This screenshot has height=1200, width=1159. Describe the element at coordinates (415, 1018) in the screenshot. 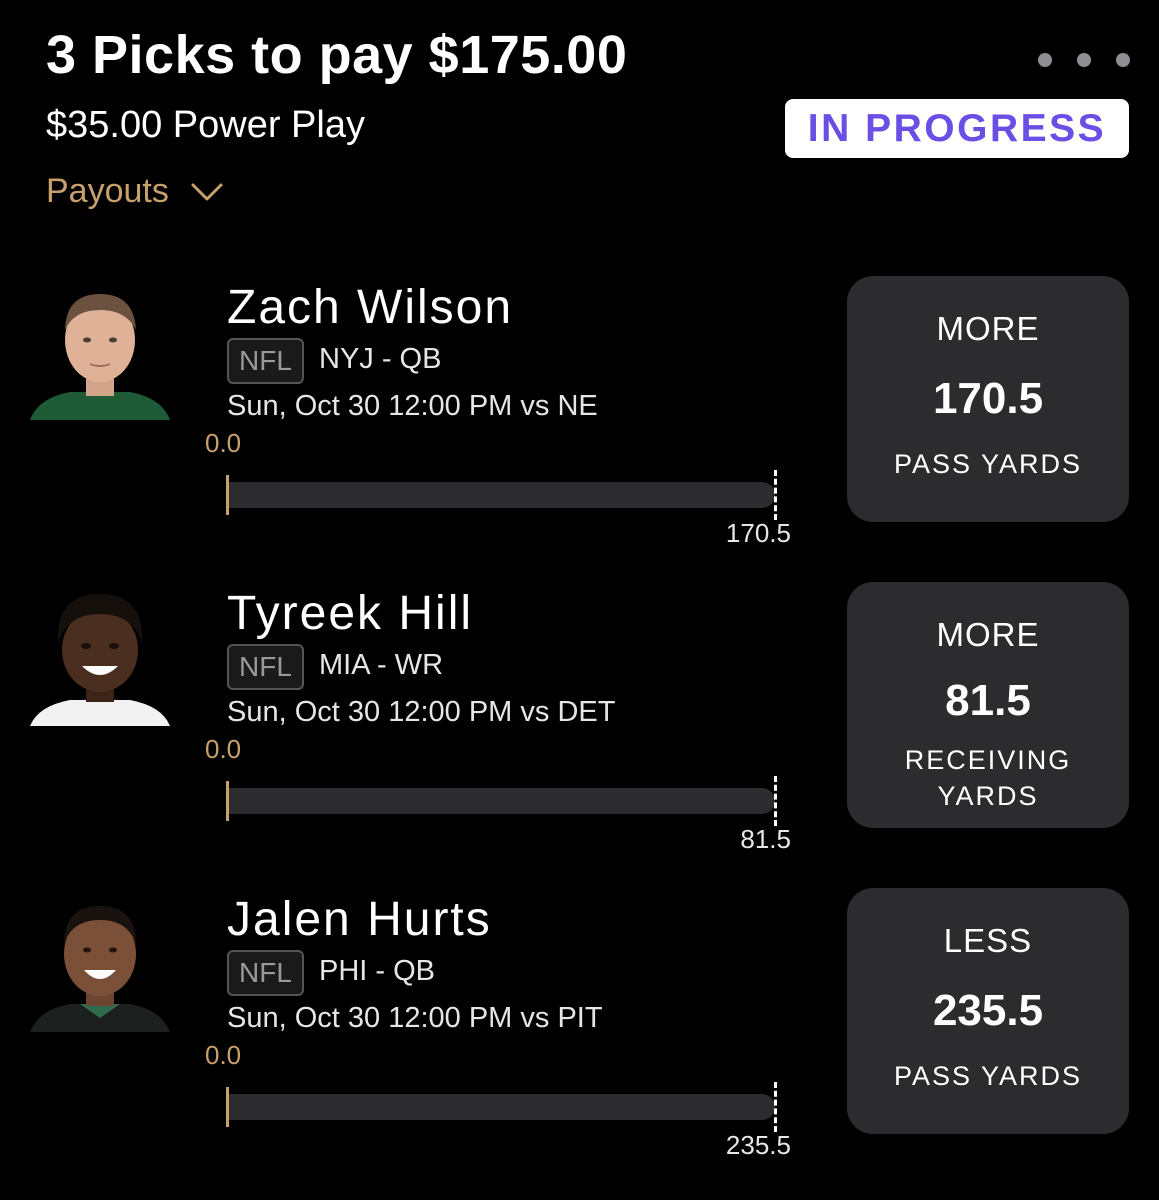

I see `game-info: Sun, Oct 30 12:00 PM vs PIT` at that location.